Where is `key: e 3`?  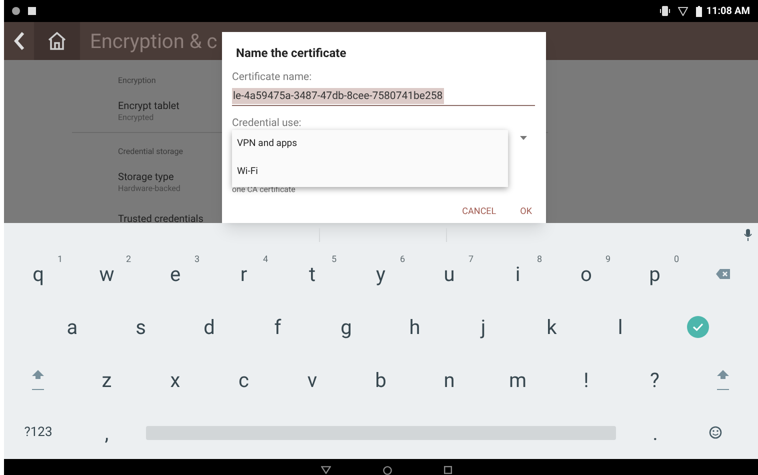
key: e 3 is located at coordinates (175, 273).